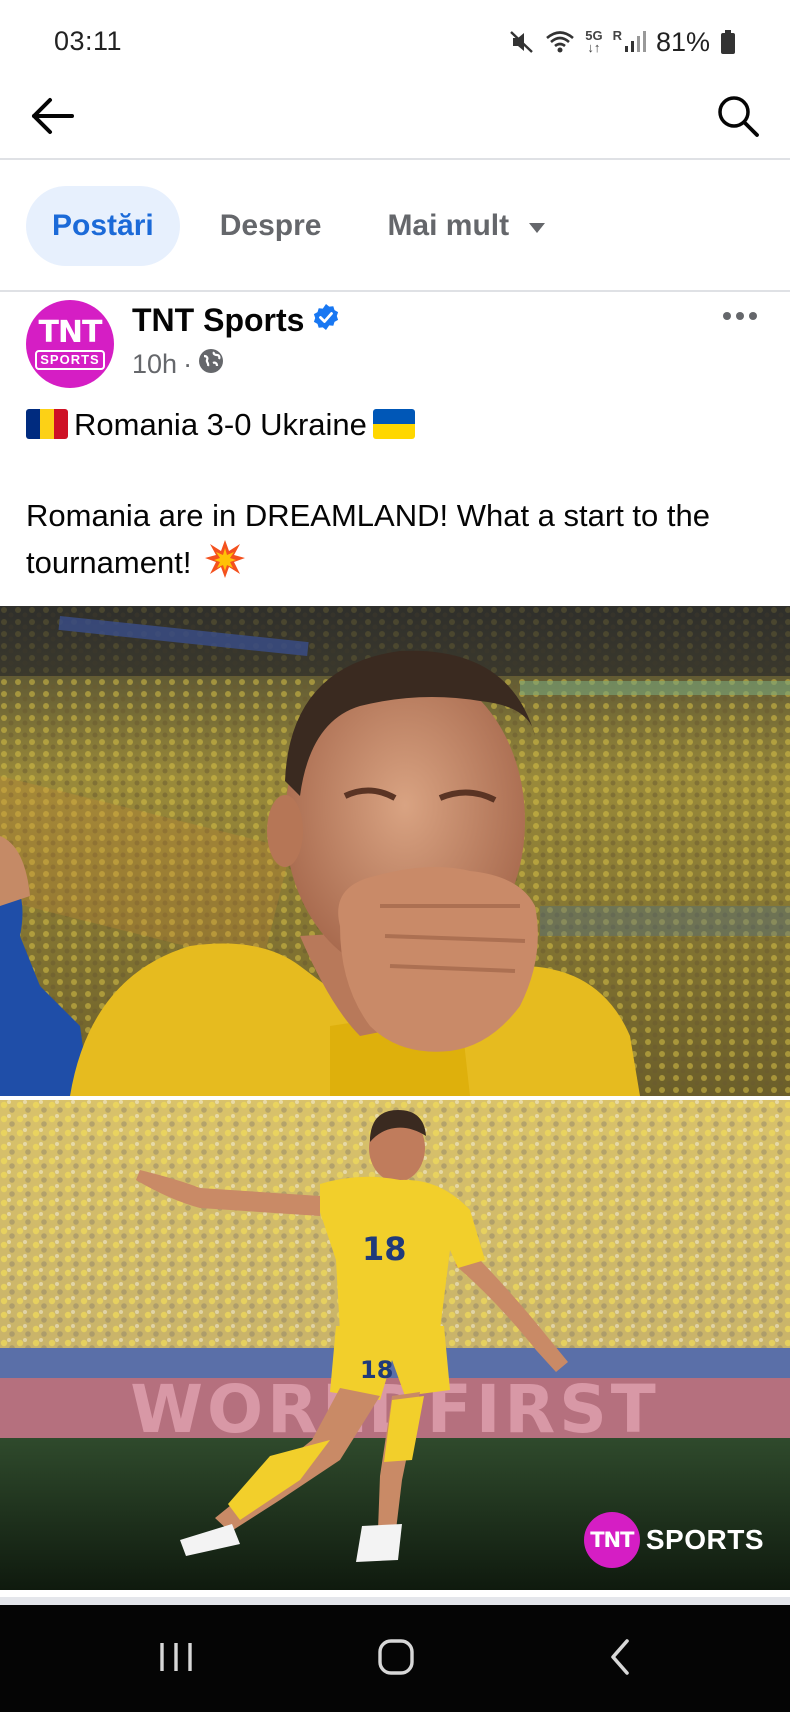 The image size is (790, 1712). I want to click on home-button, so click(396, 1659).